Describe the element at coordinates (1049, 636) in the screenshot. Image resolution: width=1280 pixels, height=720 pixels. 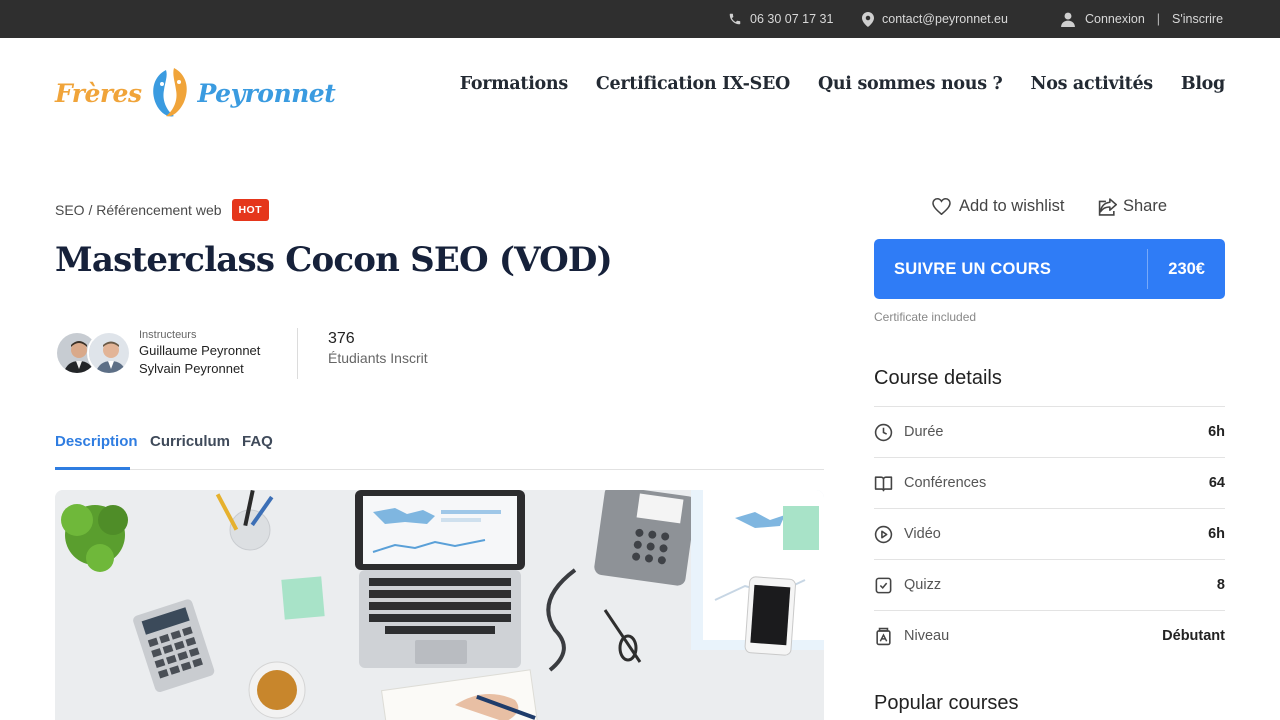
I see `detail-level: Niveau Débutant` at that location.